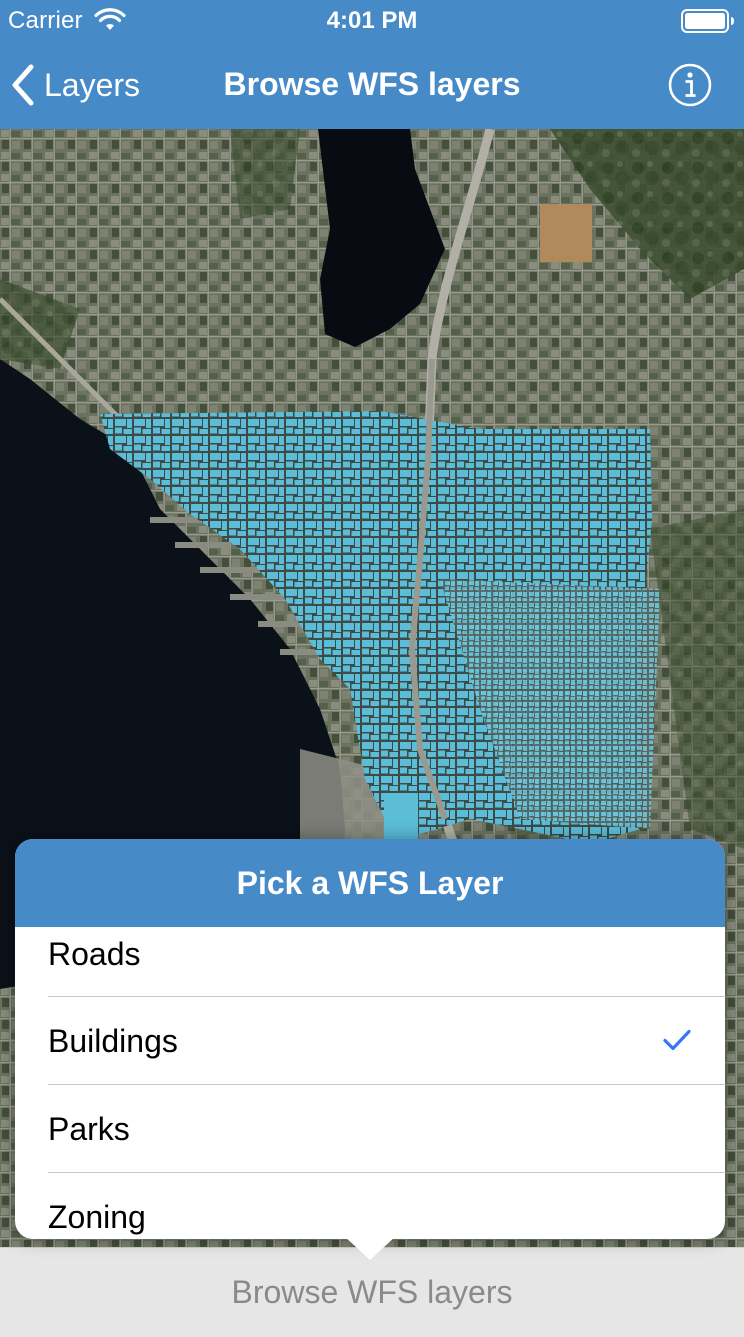 Image resolution: width=744 pixels, height=1337 pixels. I want to click on battery-icon, so click(707, 21).